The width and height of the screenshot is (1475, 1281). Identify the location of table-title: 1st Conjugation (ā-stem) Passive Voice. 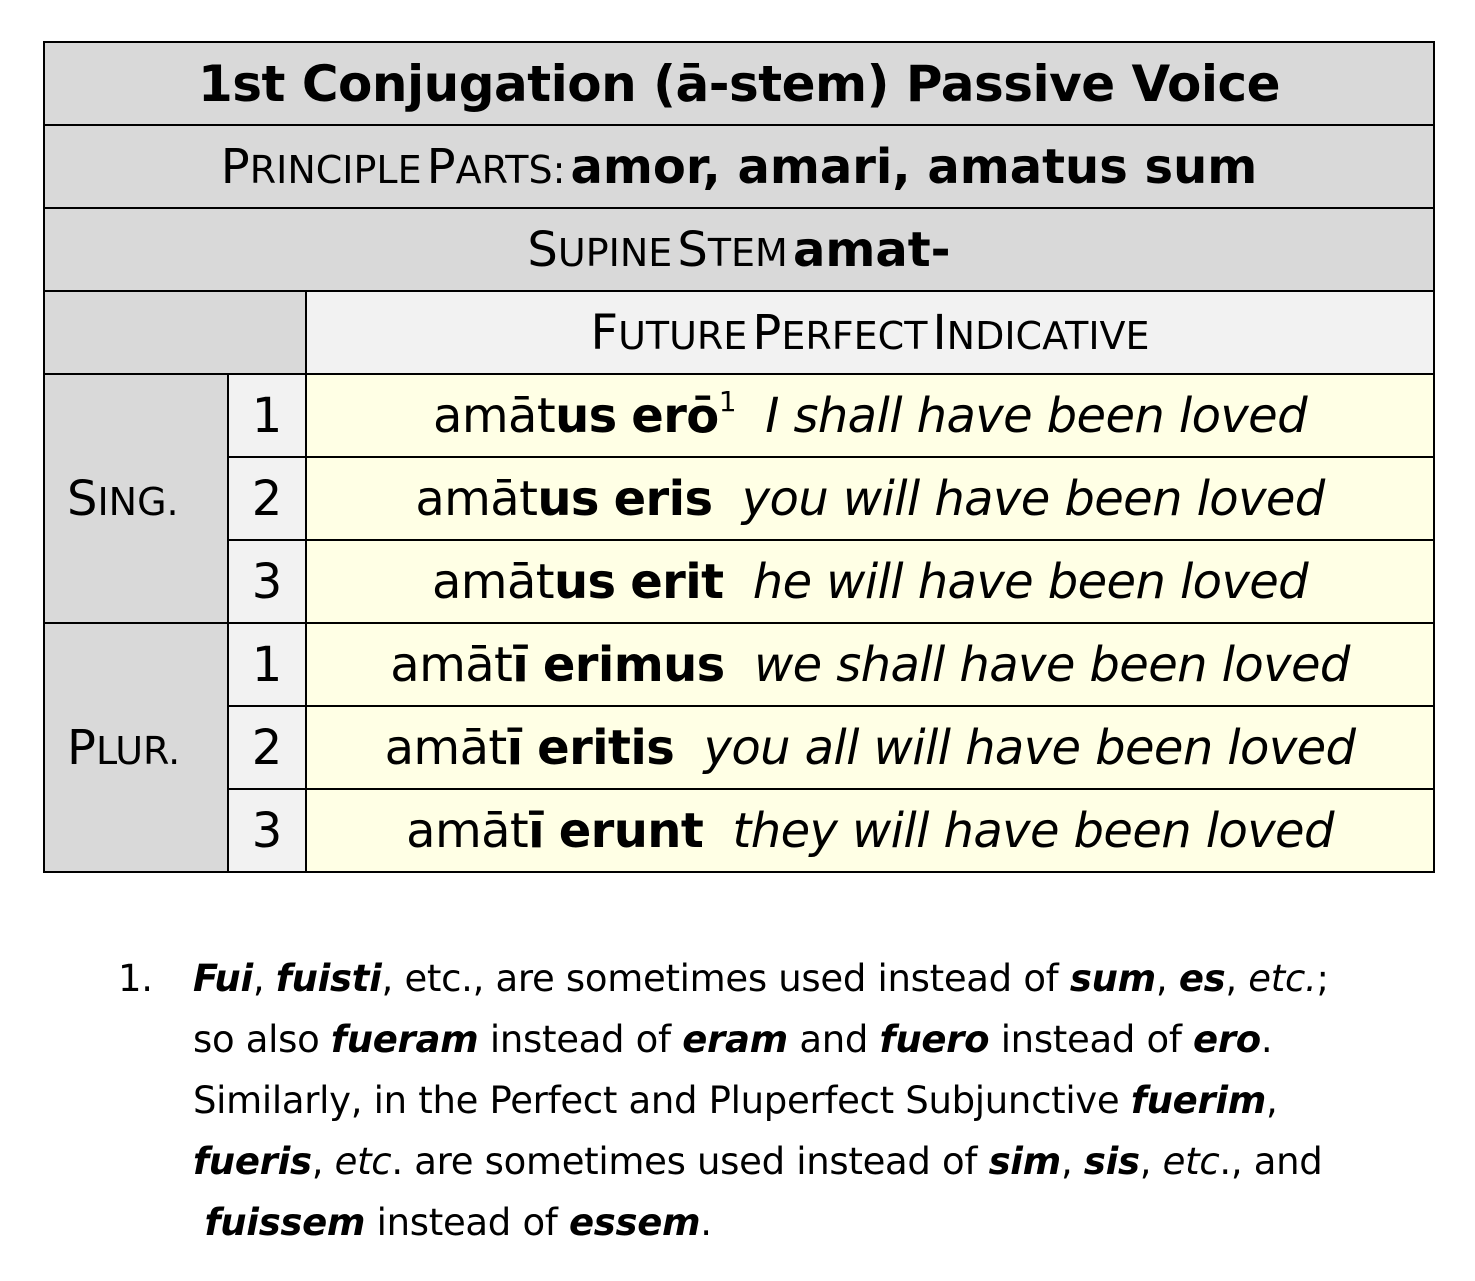
(739, 83).